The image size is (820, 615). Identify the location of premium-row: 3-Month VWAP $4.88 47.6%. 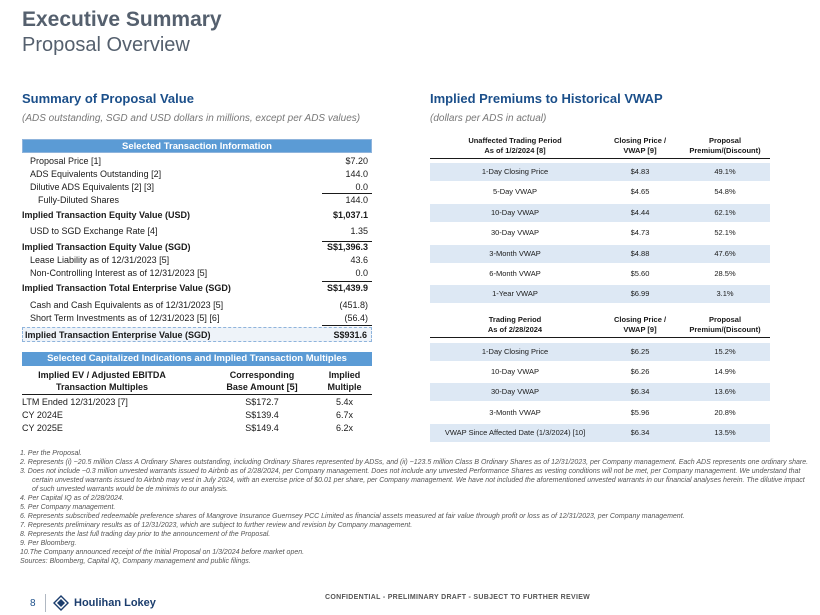
(600, 254).